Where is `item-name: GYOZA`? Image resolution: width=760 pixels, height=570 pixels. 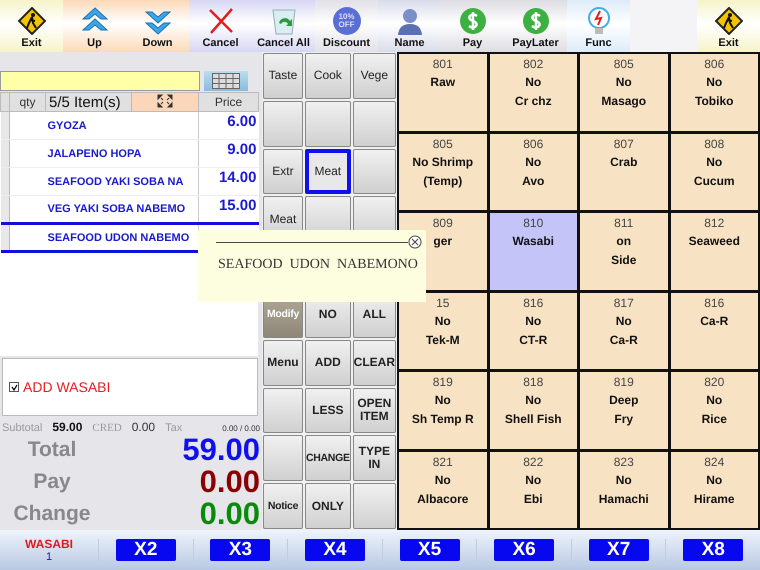
item-name: GYOZA is located at coordinates (122, 126).